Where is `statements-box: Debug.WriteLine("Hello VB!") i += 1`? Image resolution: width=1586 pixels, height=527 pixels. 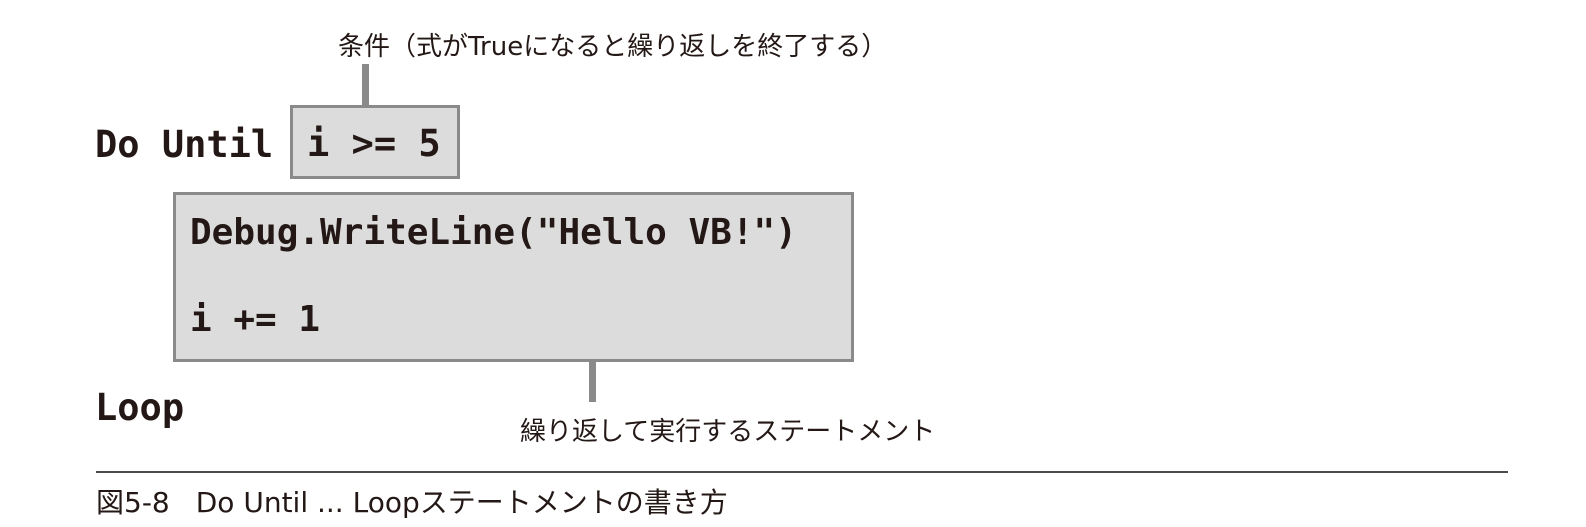 statements-box: Debug.WriteLine("Hello VB!") i += 1 is located at coordinates (513, 277).